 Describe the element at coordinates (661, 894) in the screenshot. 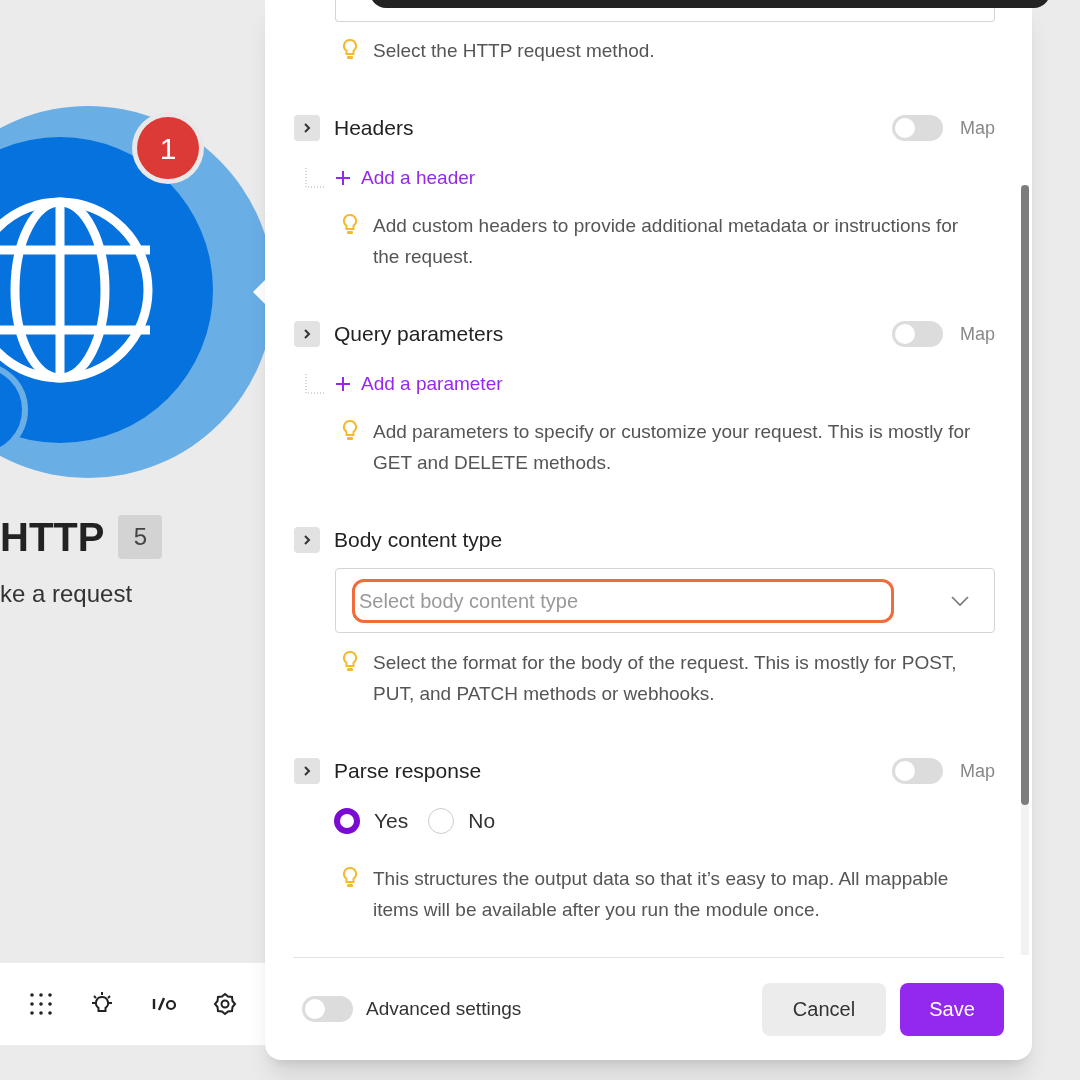

I see `hint-text: This structures the output data so that it’s easy to map. All mappable items will be available after you run the module once.` at that location.